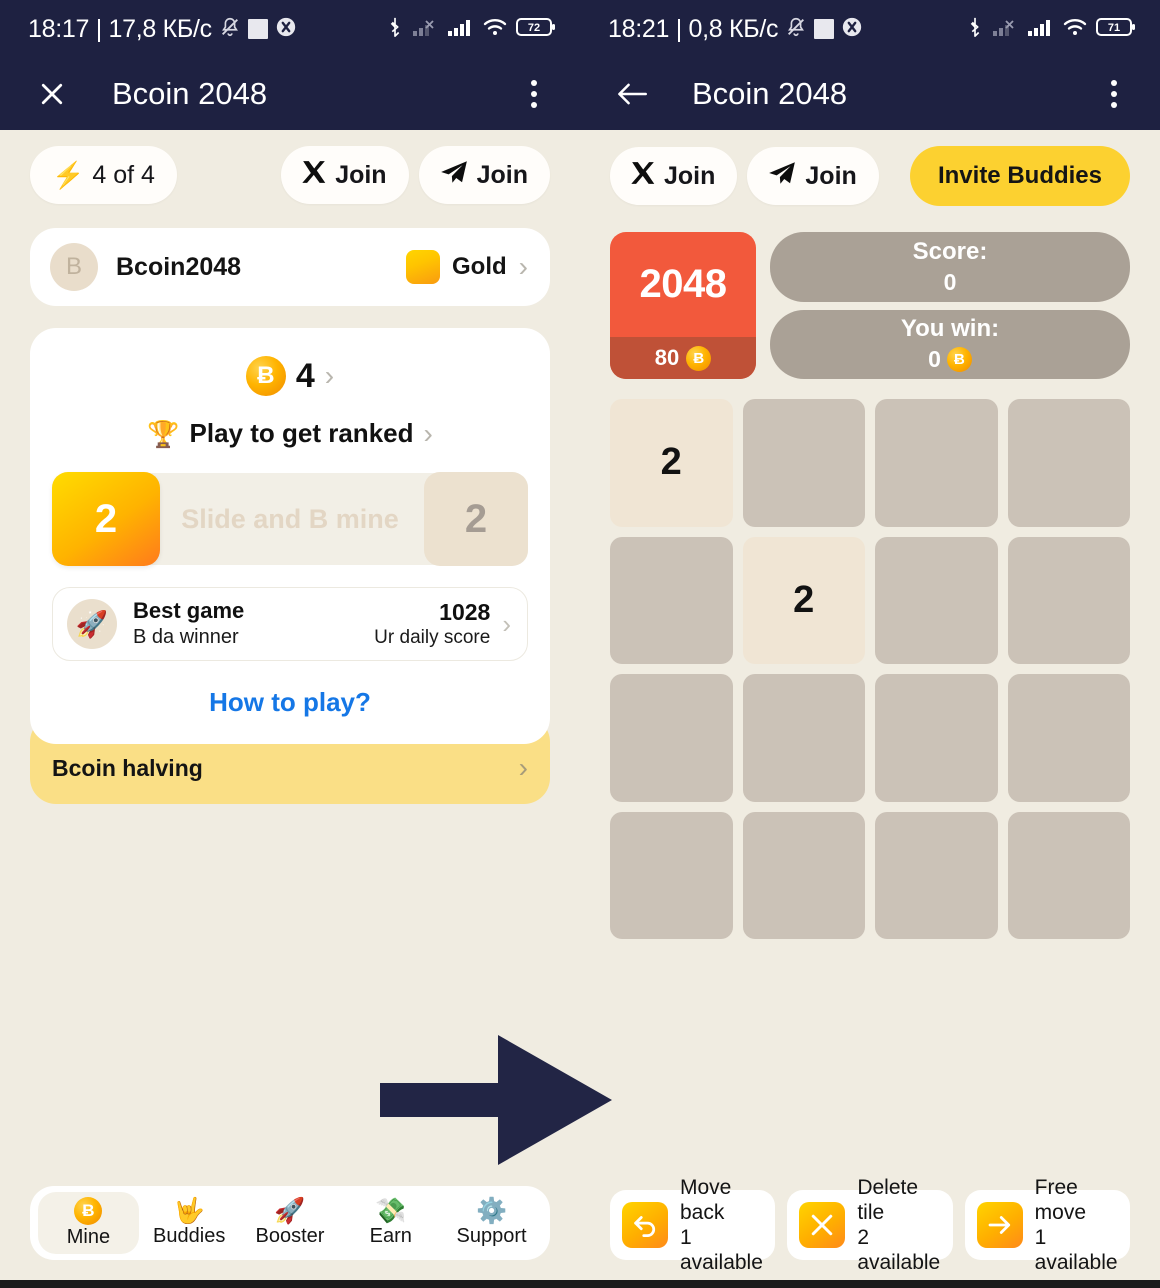  I want to click on invite-buddies-button: Invite Buddies, so click(1019, 176).